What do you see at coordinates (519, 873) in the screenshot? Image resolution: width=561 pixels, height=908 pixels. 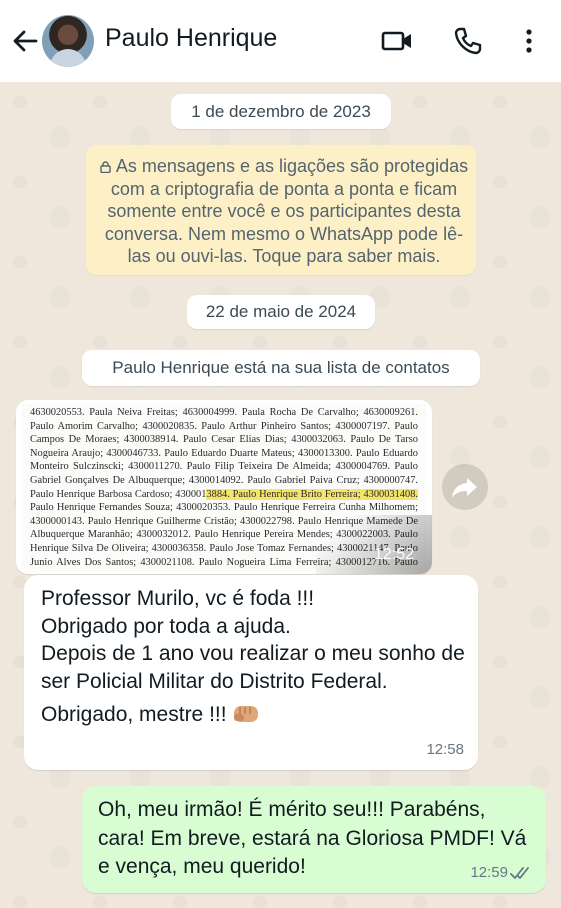 I see `read-double-check-icon` at bounding box center [519, 873].